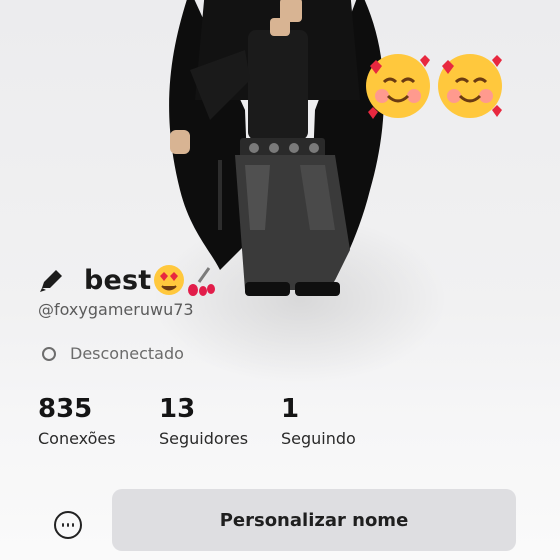  I want to click on stat-label: Seguidores, so click(204, 438).